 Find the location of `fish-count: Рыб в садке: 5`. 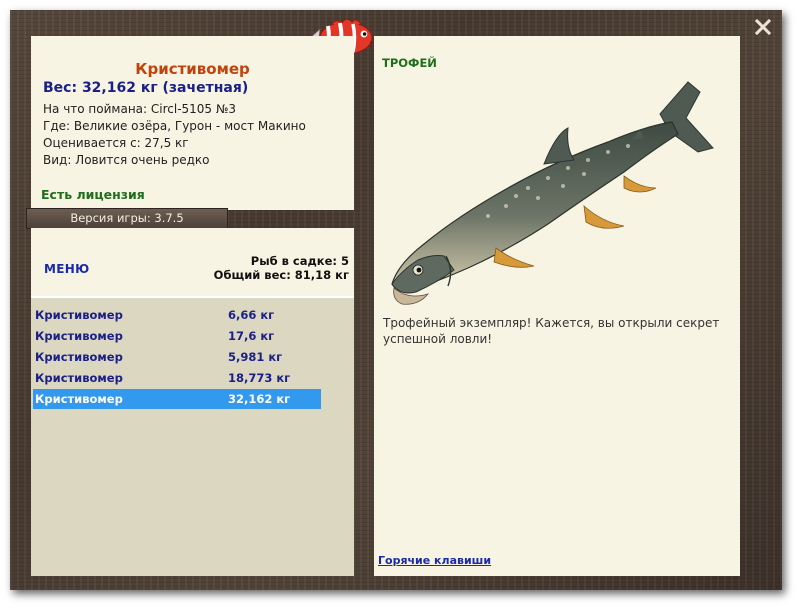

fish-count: Рыб в садке: 5 is located at coordinates (299, 261).